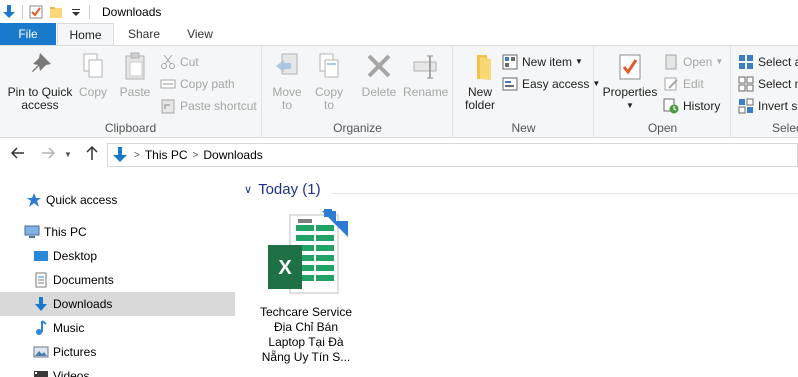  I want to click on history-clock-icon, so click(671, 106).